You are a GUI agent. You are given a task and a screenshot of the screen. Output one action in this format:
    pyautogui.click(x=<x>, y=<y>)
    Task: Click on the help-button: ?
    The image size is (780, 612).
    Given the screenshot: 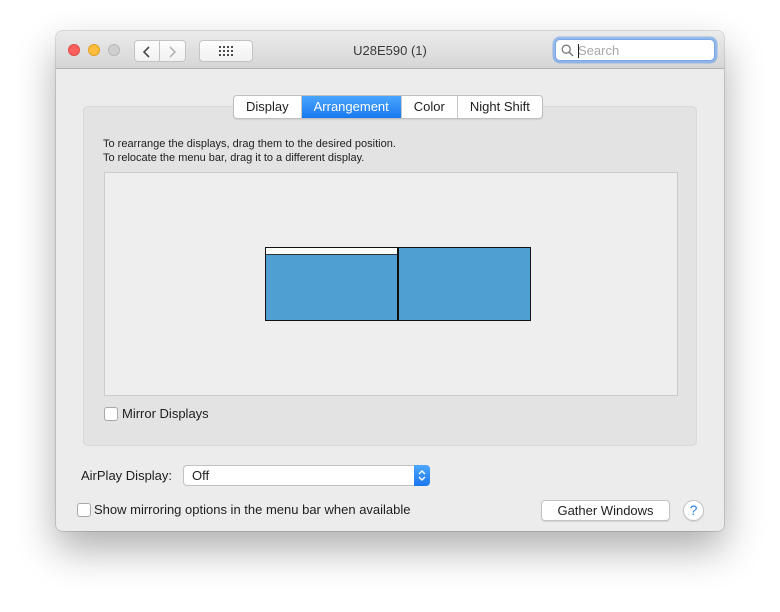 What is the action you would take?
    pyautogui.click(x=693, y=510)
    